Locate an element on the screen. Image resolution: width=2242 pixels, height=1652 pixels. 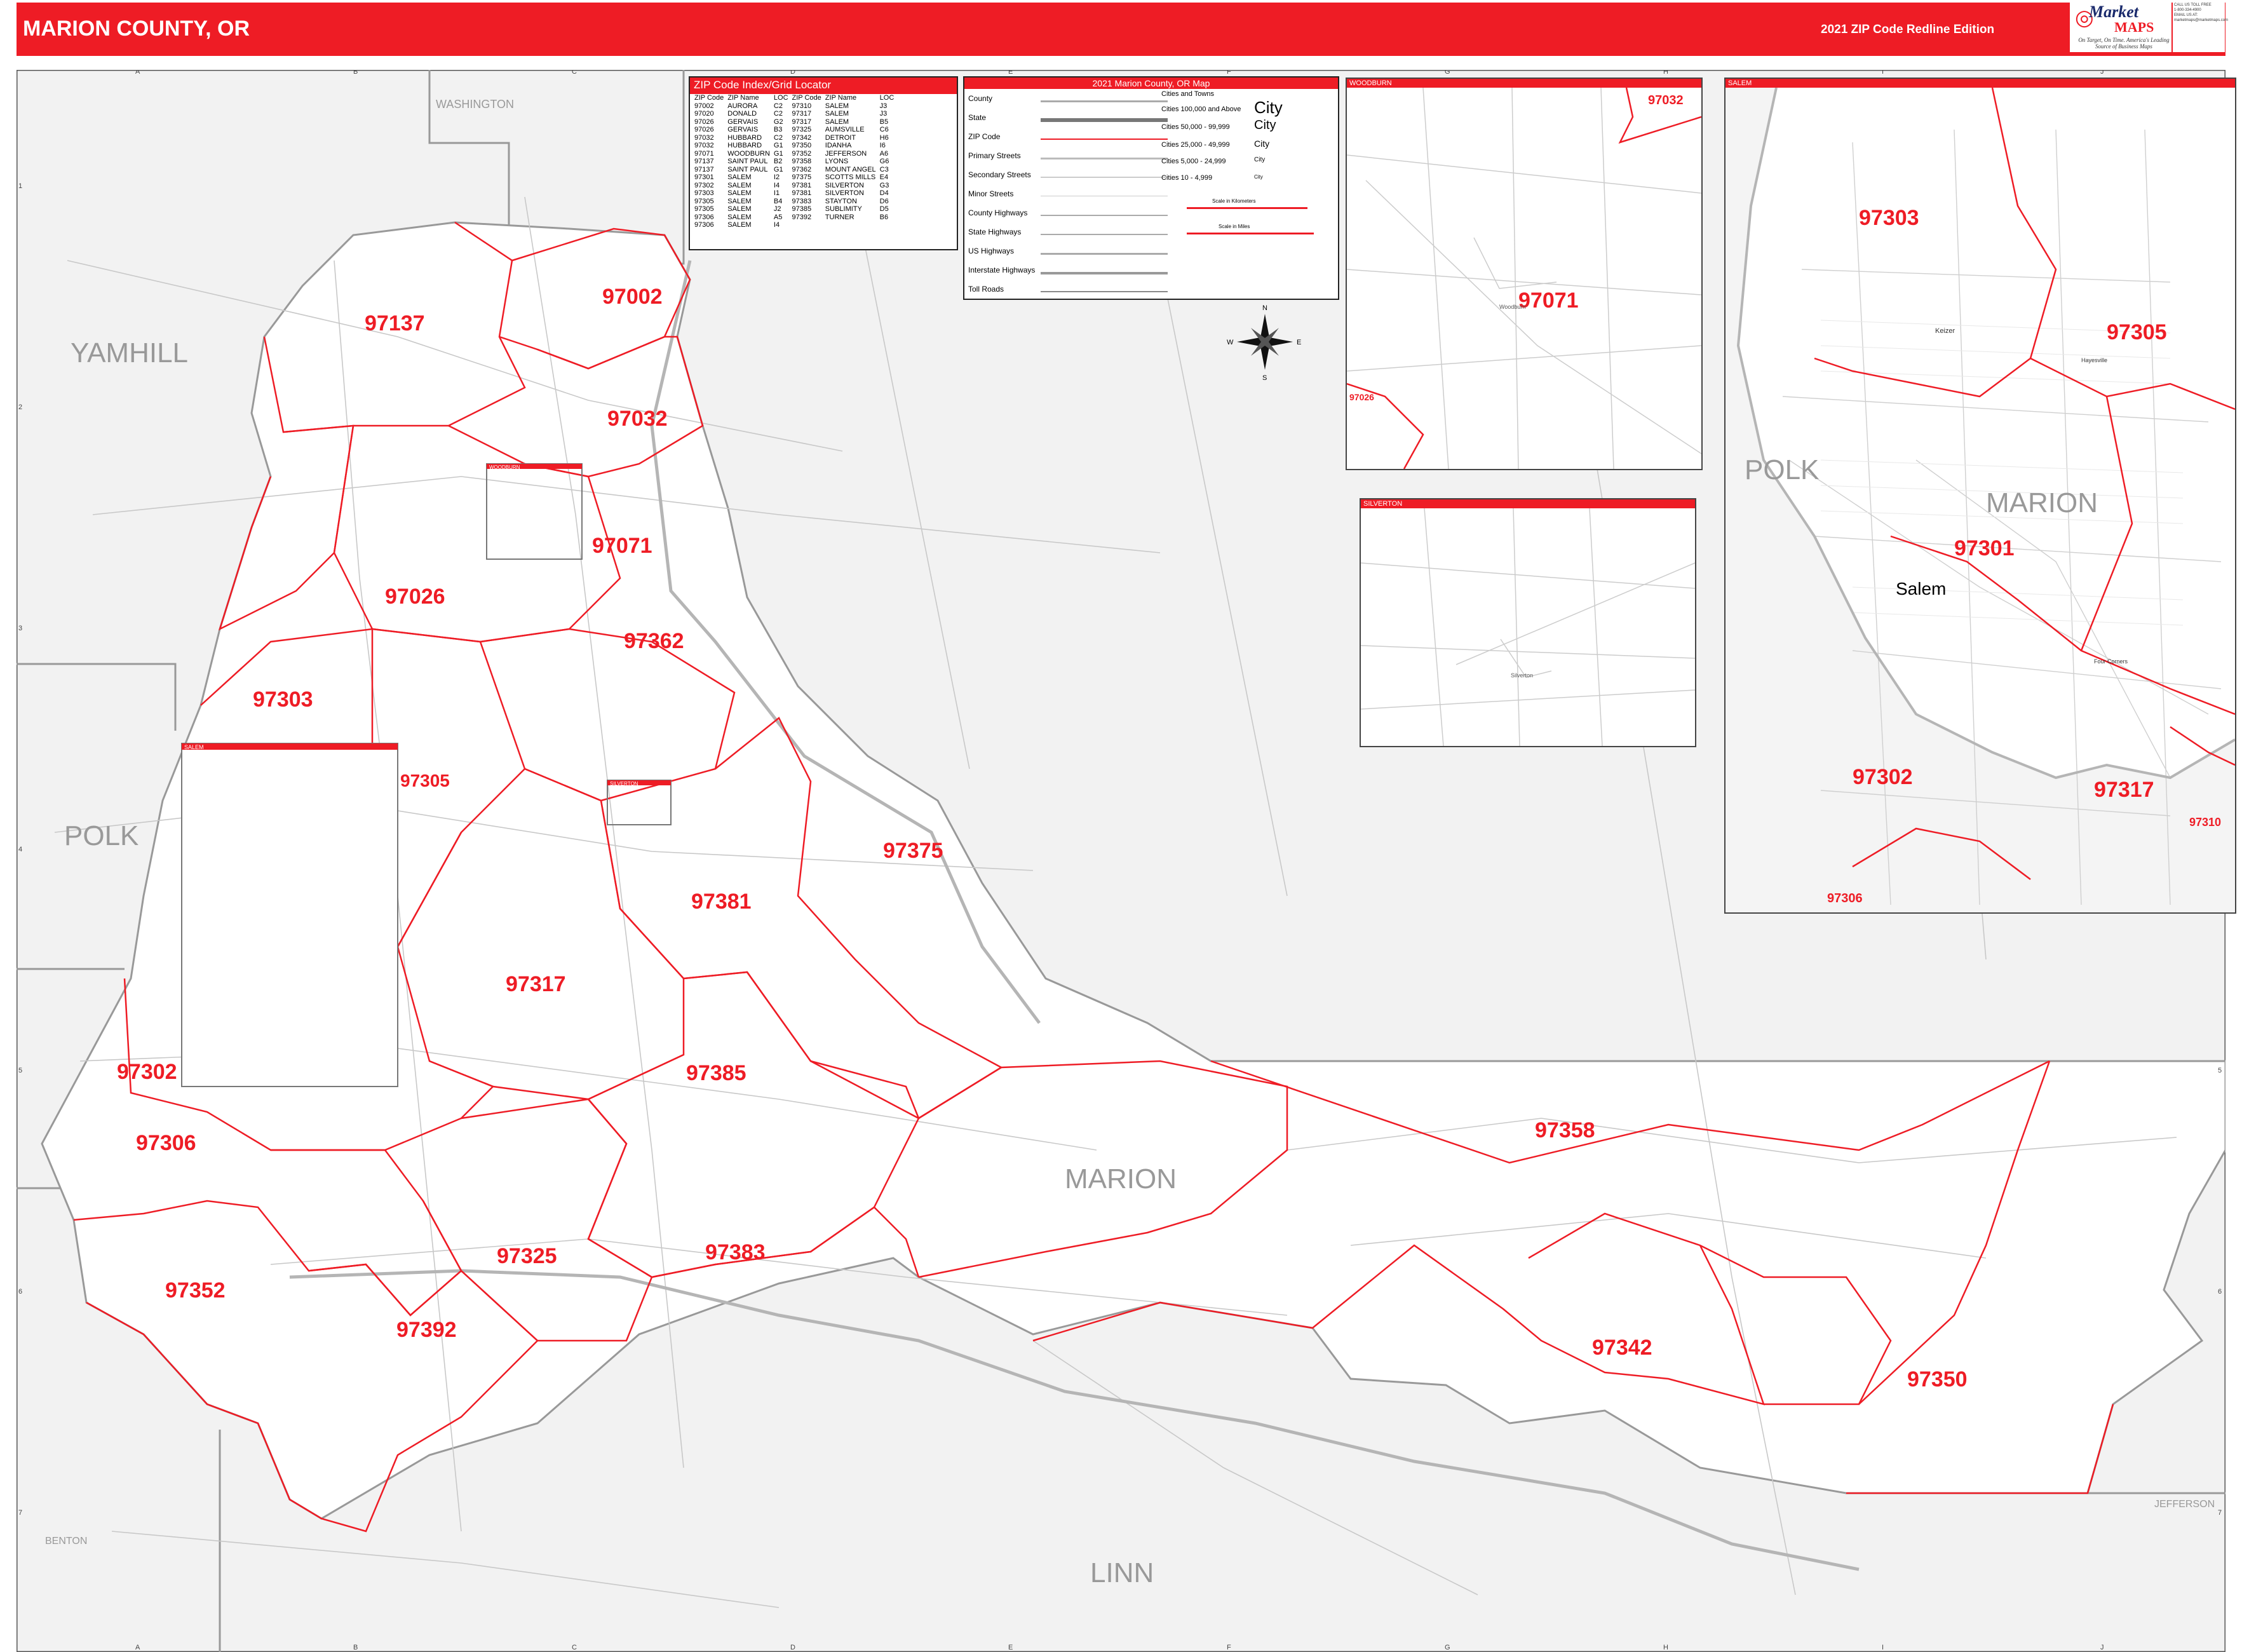
zip-index-row: 97137 SAINT PAUL G1 97362 MOUNT ANGEL C3 is located at coordinates (794, 170).